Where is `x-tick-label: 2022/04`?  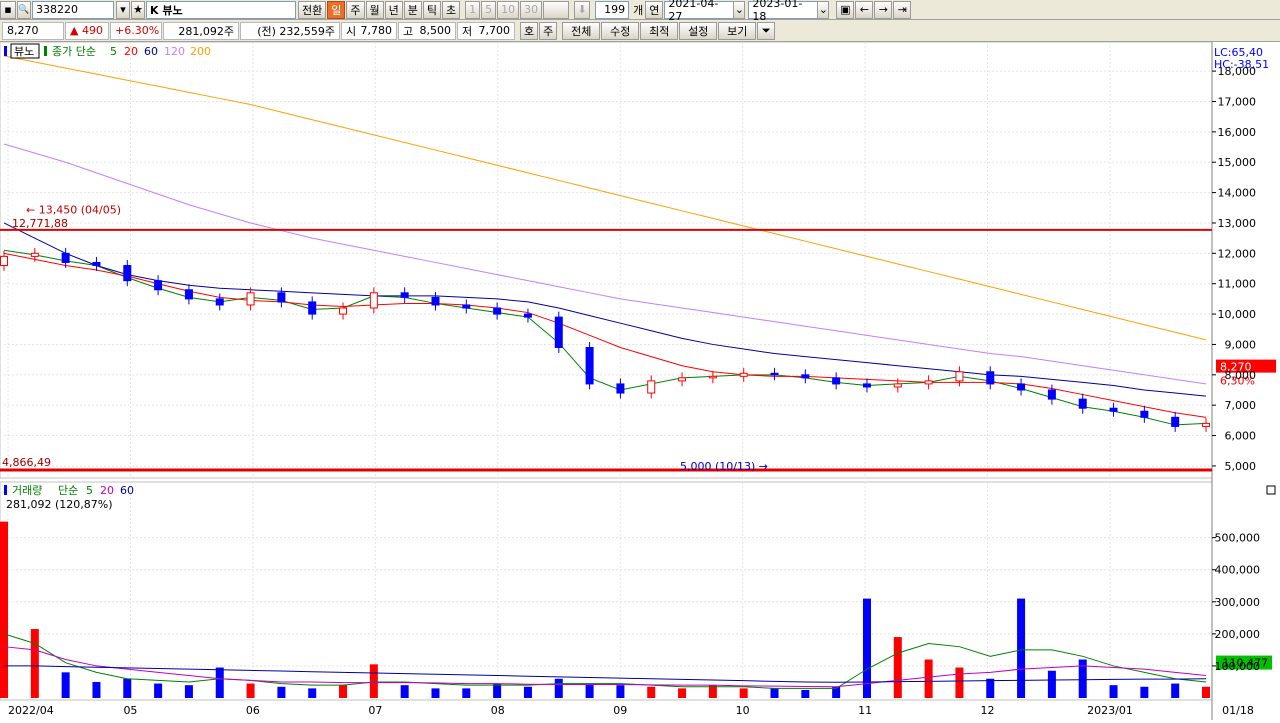 x-tick-label: 2022/04 is located at coordinates (31, 710).